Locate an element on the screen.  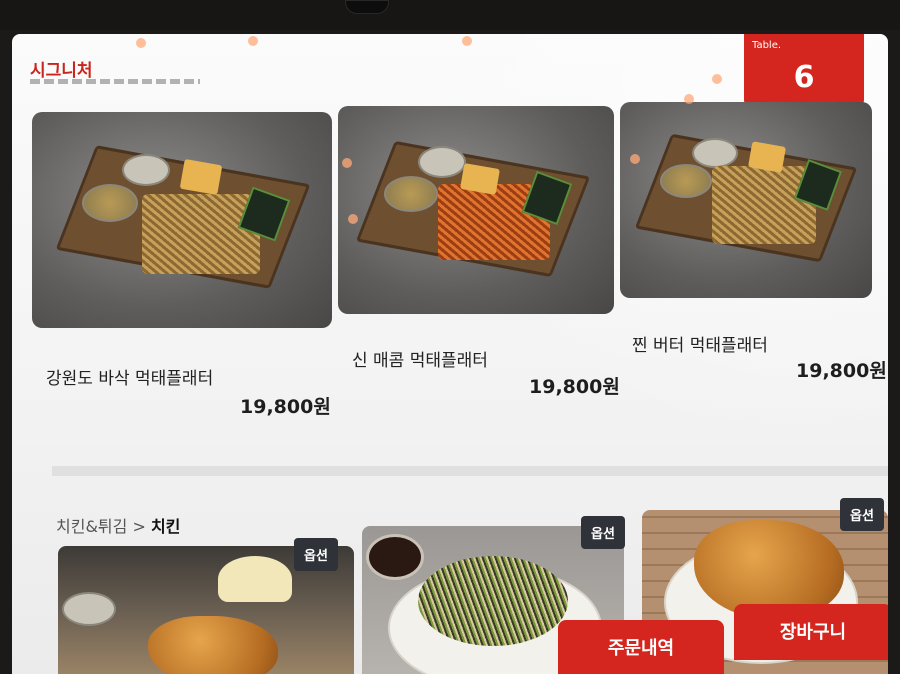
table-label: Table. is located at coordinates (767, 45).